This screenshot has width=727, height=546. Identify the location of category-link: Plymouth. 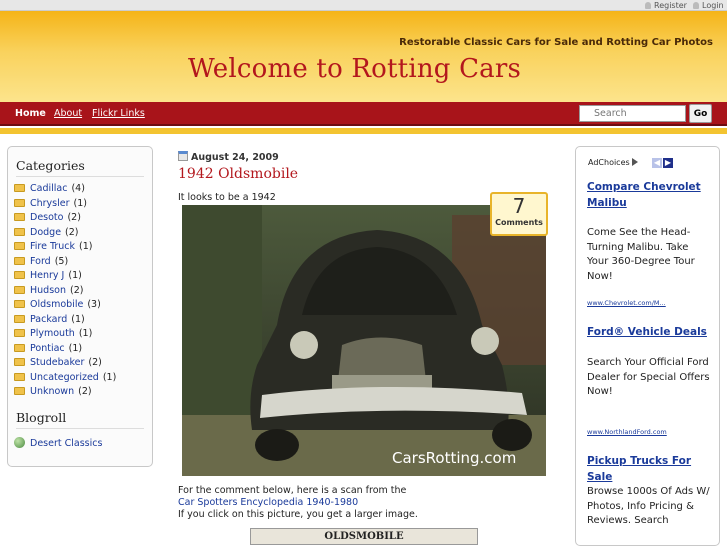
(52, 333).